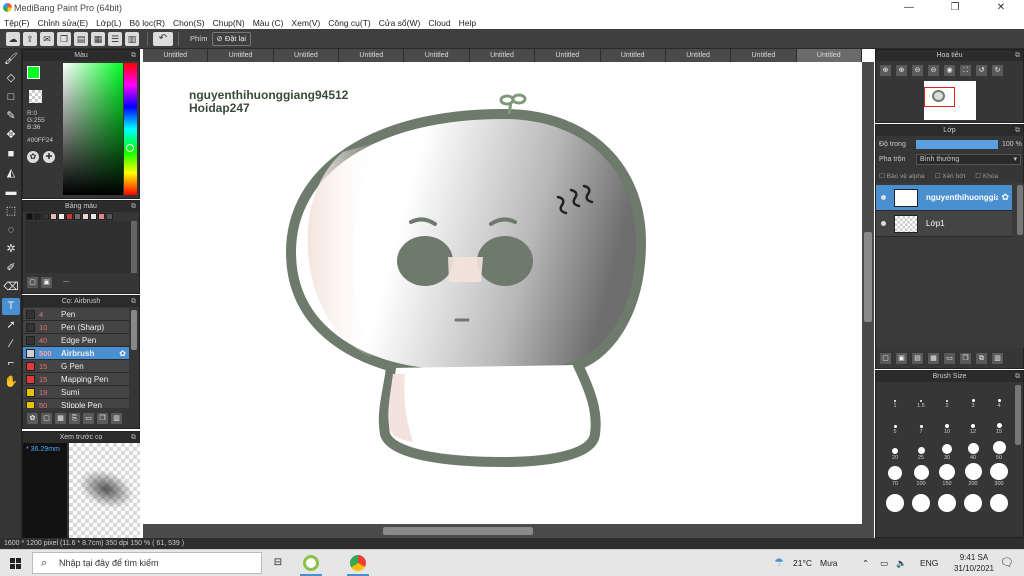 This screenshot has height=576, width=1024. What do you see at coordinates (929, 563) in the screenshot?
I see `language-indicator: ENG` at bounding box center [929, 563].